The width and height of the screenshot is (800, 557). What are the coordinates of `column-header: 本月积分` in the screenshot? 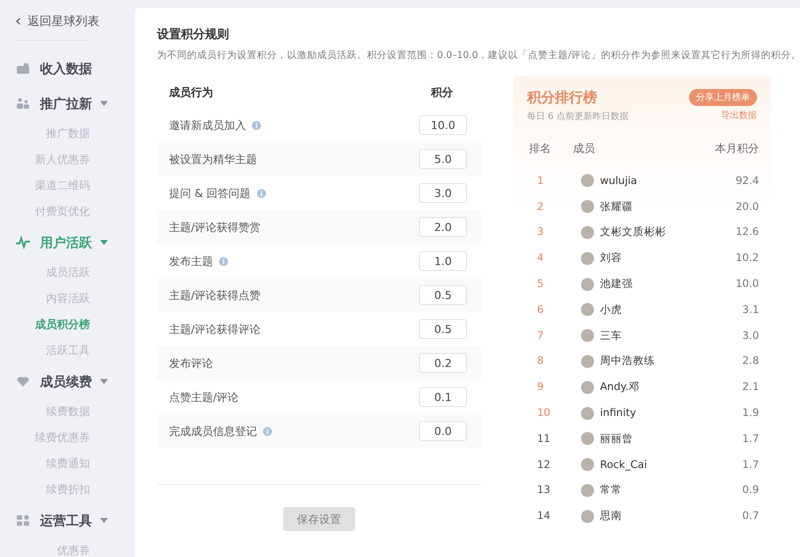 It's located at (736, 148).